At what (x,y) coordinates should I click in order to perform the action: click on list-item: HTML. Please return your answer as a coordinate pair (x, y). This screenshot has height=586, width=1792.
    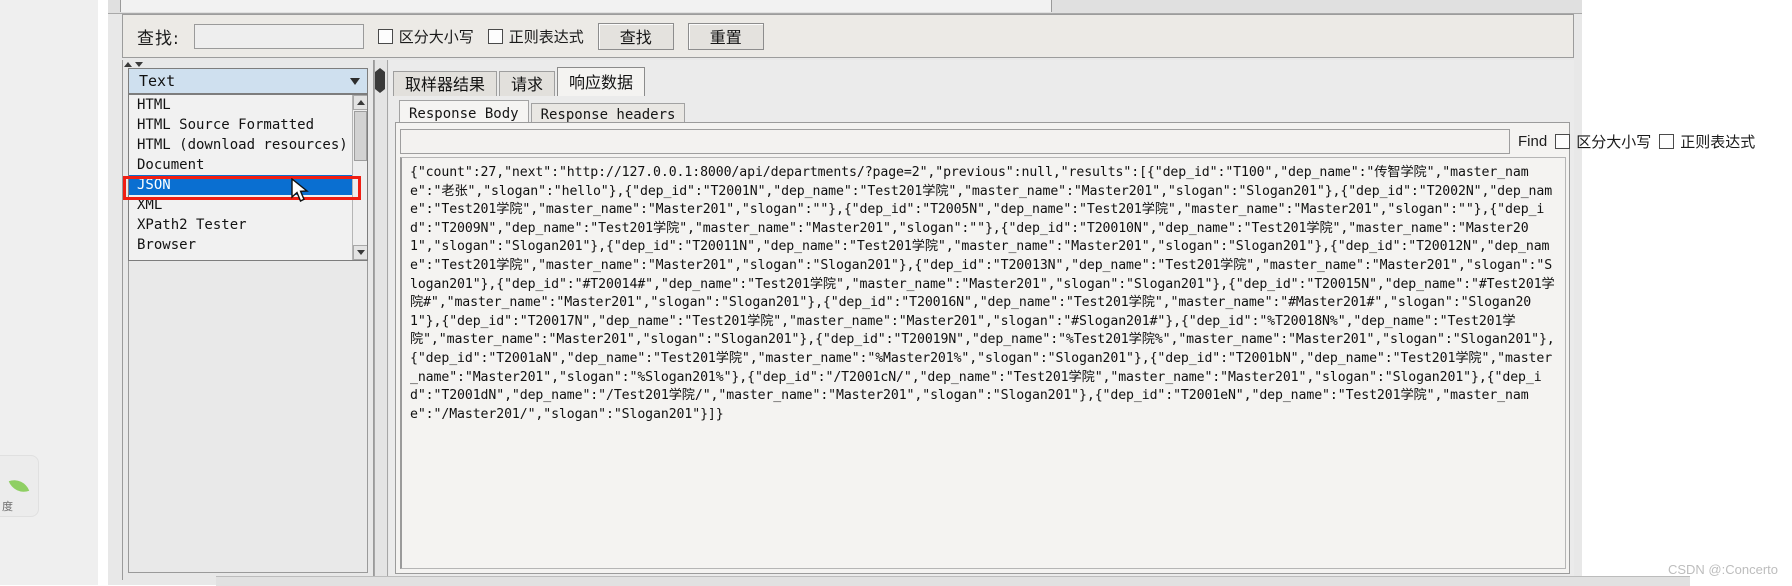
    Looking at the image, I should click on (248, 105).